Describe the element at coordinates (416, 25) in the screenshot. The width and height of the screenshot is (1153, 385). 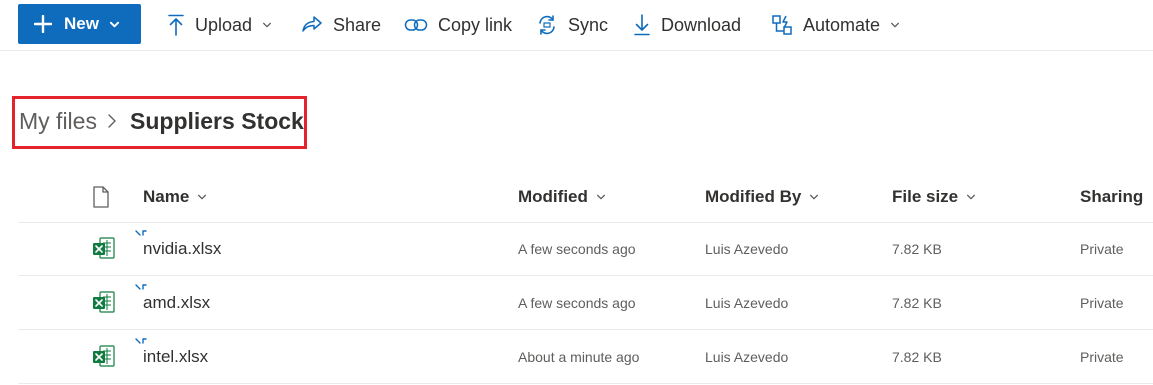
I see `link-icon` at that location.